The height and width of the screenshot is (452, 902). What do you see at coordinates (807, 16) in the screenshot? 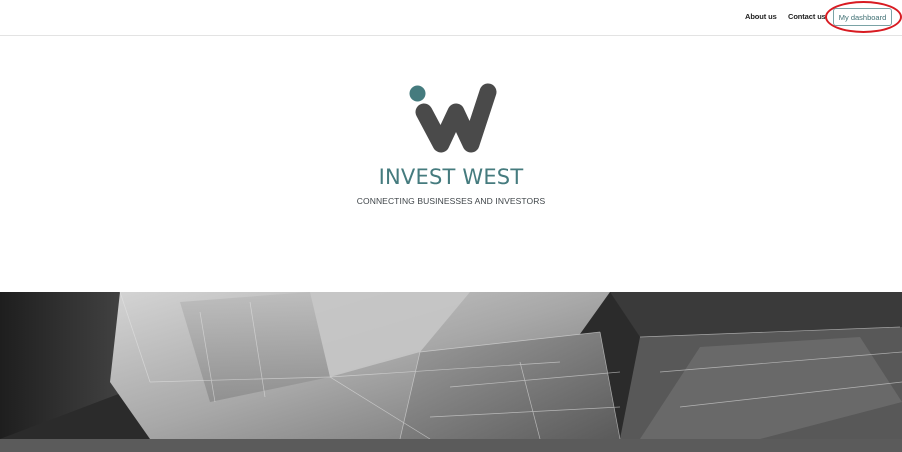
I see `contact-us-link: Contact us` at bounding box center [807, 16].